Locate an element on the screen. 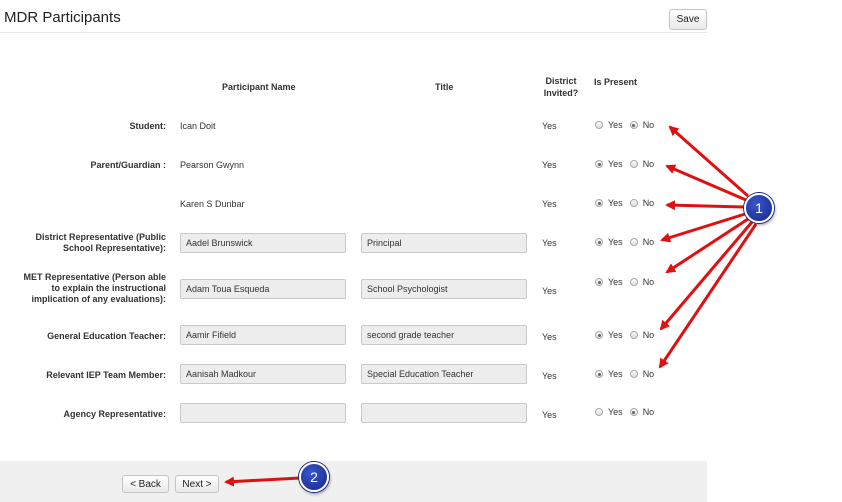 The height and width of the screenshot is (502, 842). callout-badge-2: 2 is located at coordinates (314, 477).